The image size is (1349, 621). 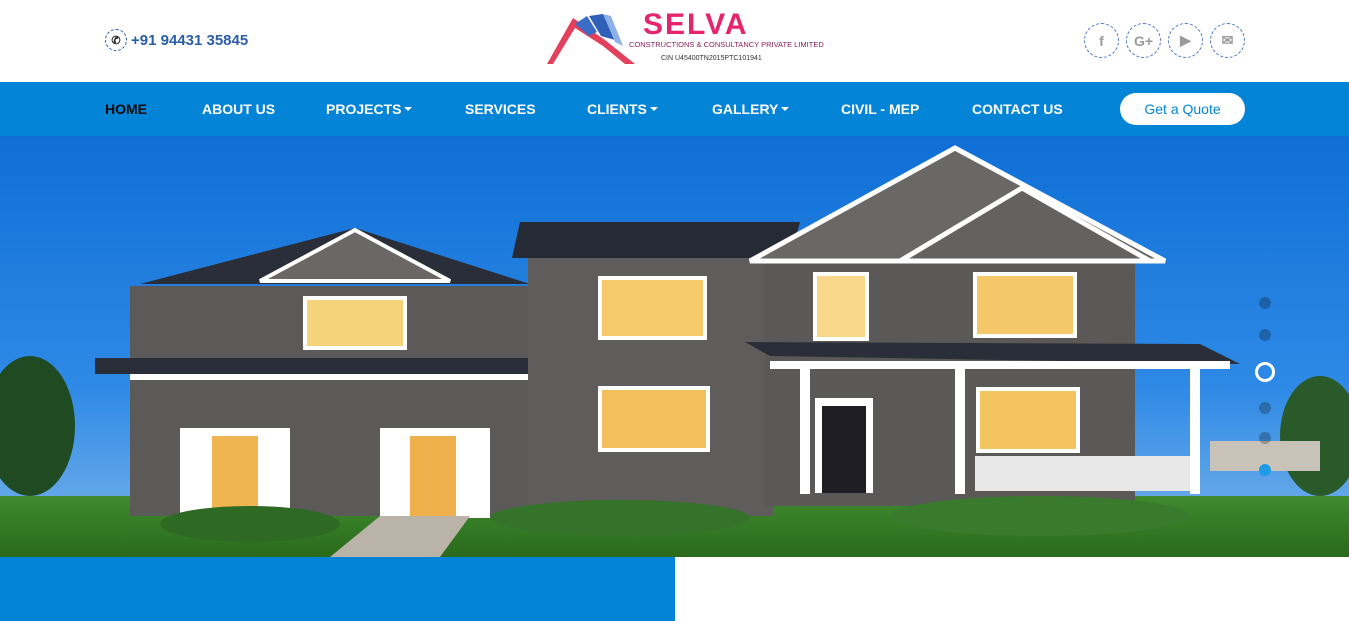 What do you see at coordinates (711, 58) in the screenshot?
I see `logo-cin: CIN U45400TN2015PTC101941` at bounding box center [711, 58].